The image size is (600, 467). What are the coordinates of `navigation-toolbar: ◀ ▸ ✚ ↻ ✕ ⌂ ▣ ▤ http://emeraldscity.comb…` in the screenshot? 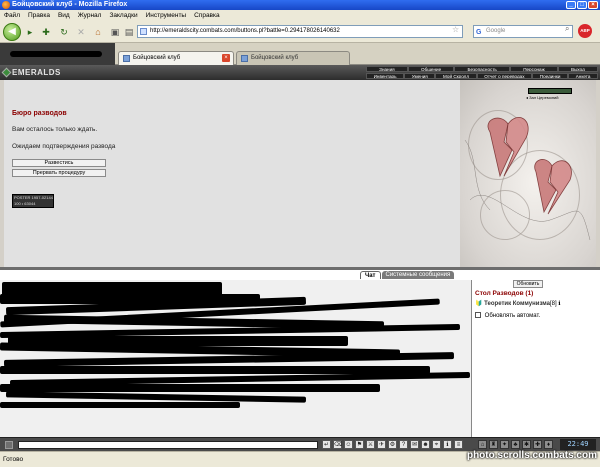 It's located at (300, 32).